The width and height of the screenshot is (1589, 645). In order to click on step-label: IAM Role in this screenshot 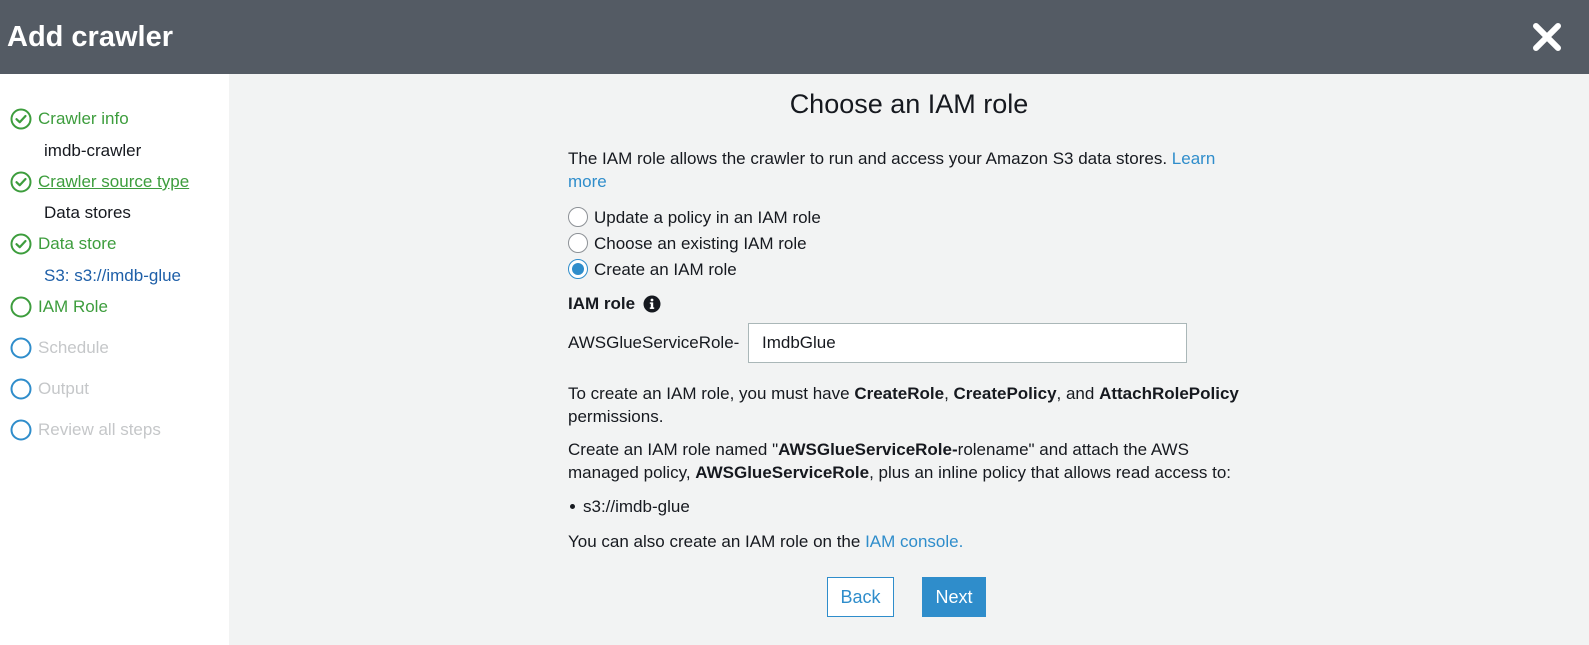, I will do `click(73, 306)`.